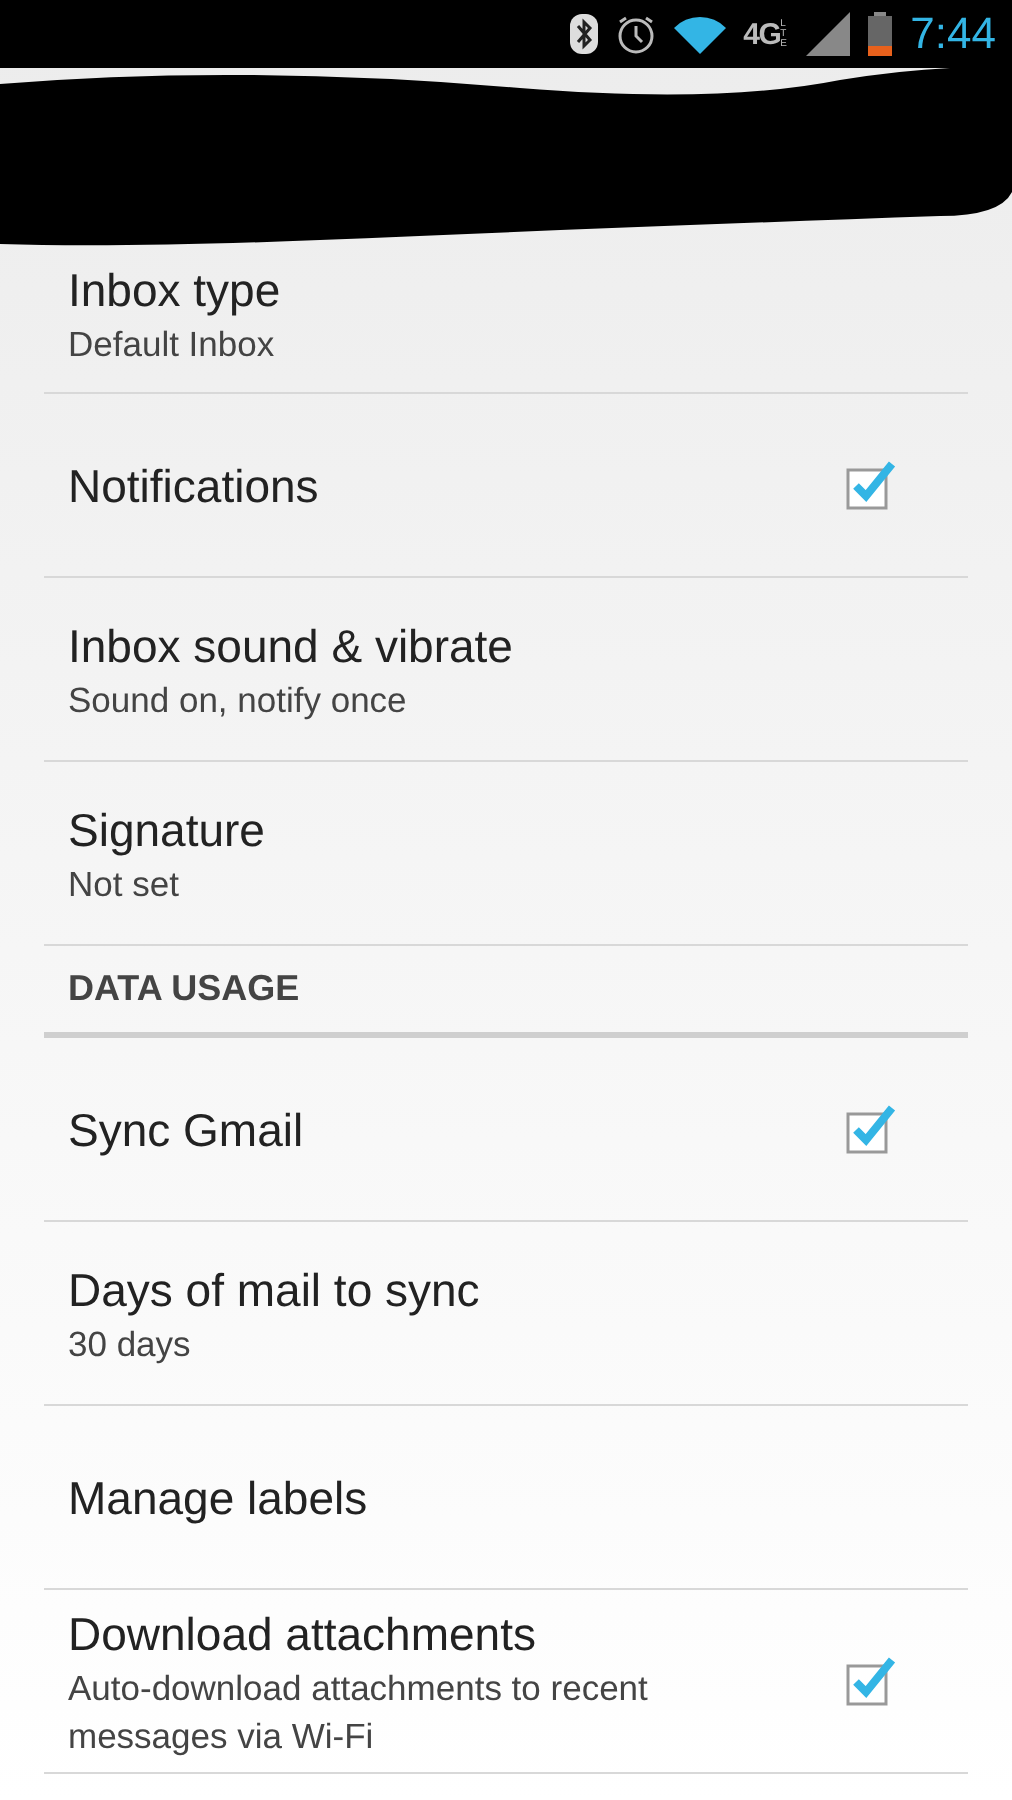  What do you see at coordinates (303, 1634) in the screenshot?
I see `setting-title: Download attachments` at bounding box center [303, 1634].